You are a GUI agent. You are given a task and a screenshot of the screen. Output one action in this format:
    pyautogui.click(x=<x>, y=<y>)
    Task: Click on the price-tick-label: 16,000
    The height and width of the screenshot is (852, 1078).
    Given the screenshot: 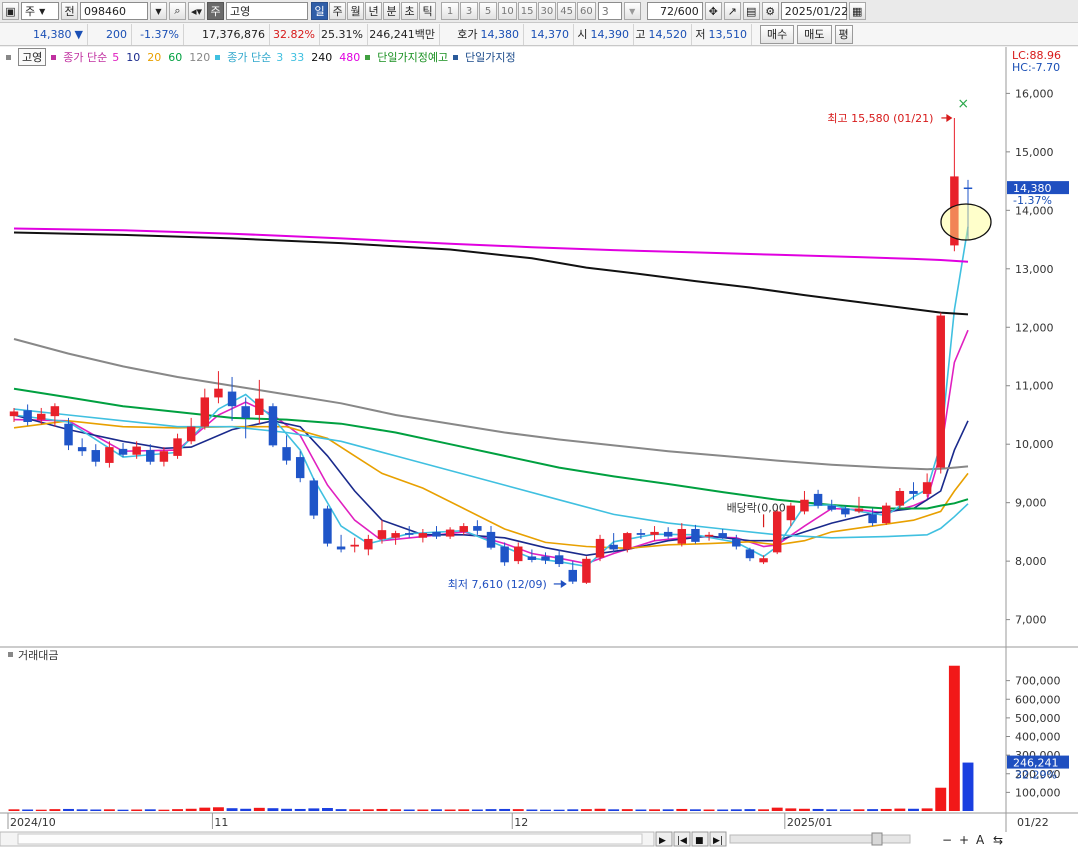 What is the action you would take?
    pyautogui.click(x=1034, y=93)
    